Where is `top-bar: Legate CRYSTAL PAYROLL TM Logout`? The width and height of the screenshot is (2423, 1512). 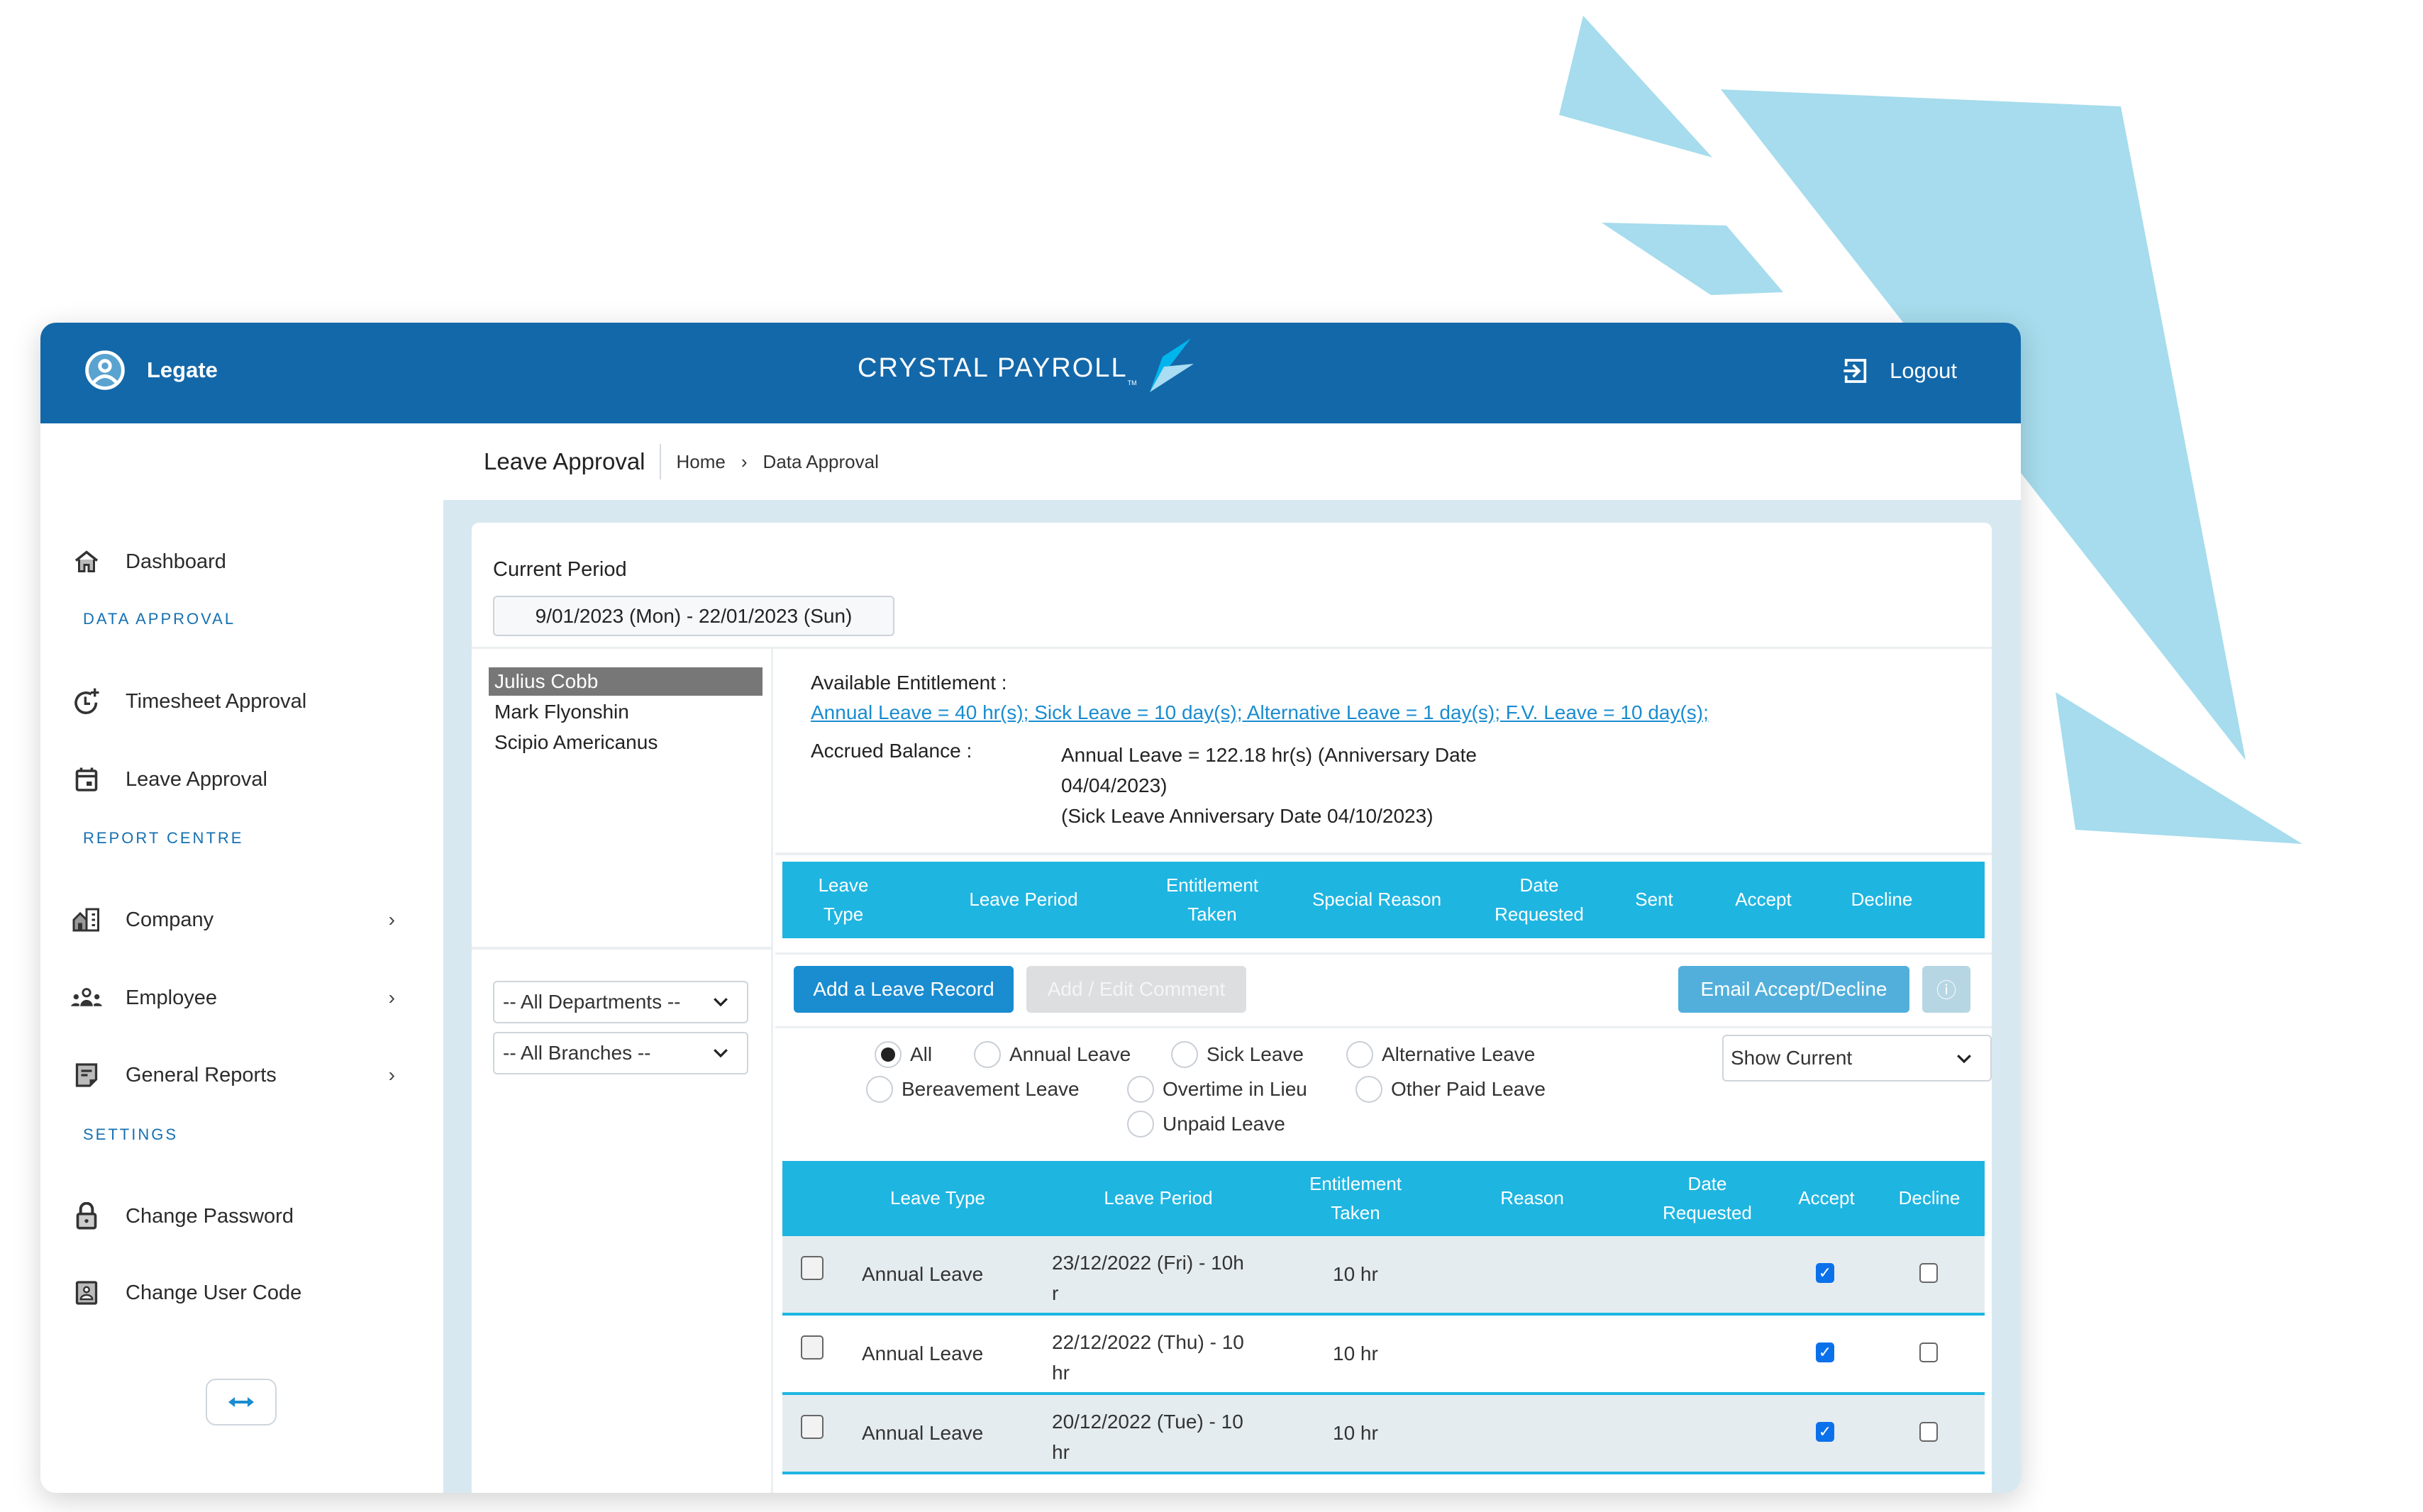 top-bar: Legate CRYSTAL PAYROLL TM Logout is located at coordinates (1030, 373).